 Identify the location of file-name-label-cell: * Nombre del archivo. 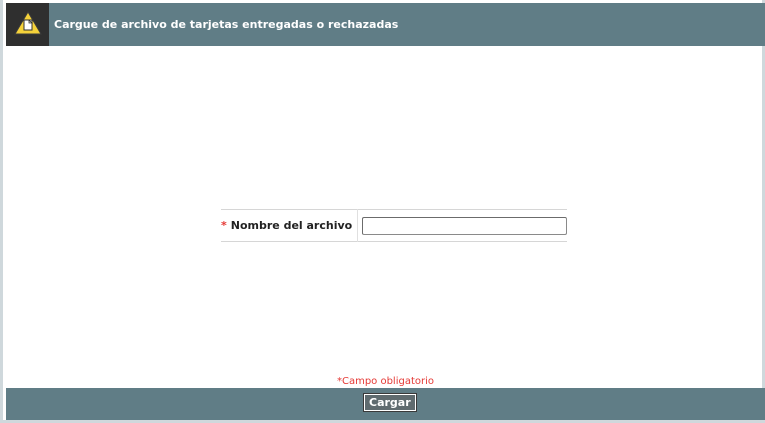
(290, 225).